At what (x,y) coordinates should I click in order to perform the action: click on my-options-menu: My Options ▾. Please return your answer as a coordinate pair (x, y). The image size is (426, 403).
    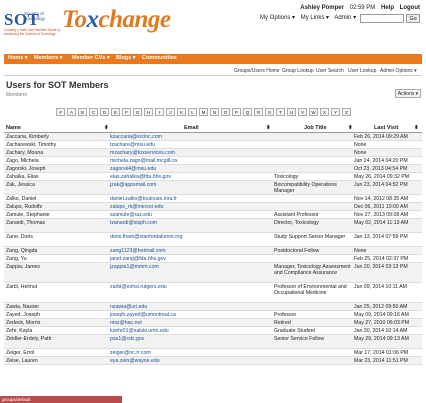
    Looking at the image, I should click on (277, 18).